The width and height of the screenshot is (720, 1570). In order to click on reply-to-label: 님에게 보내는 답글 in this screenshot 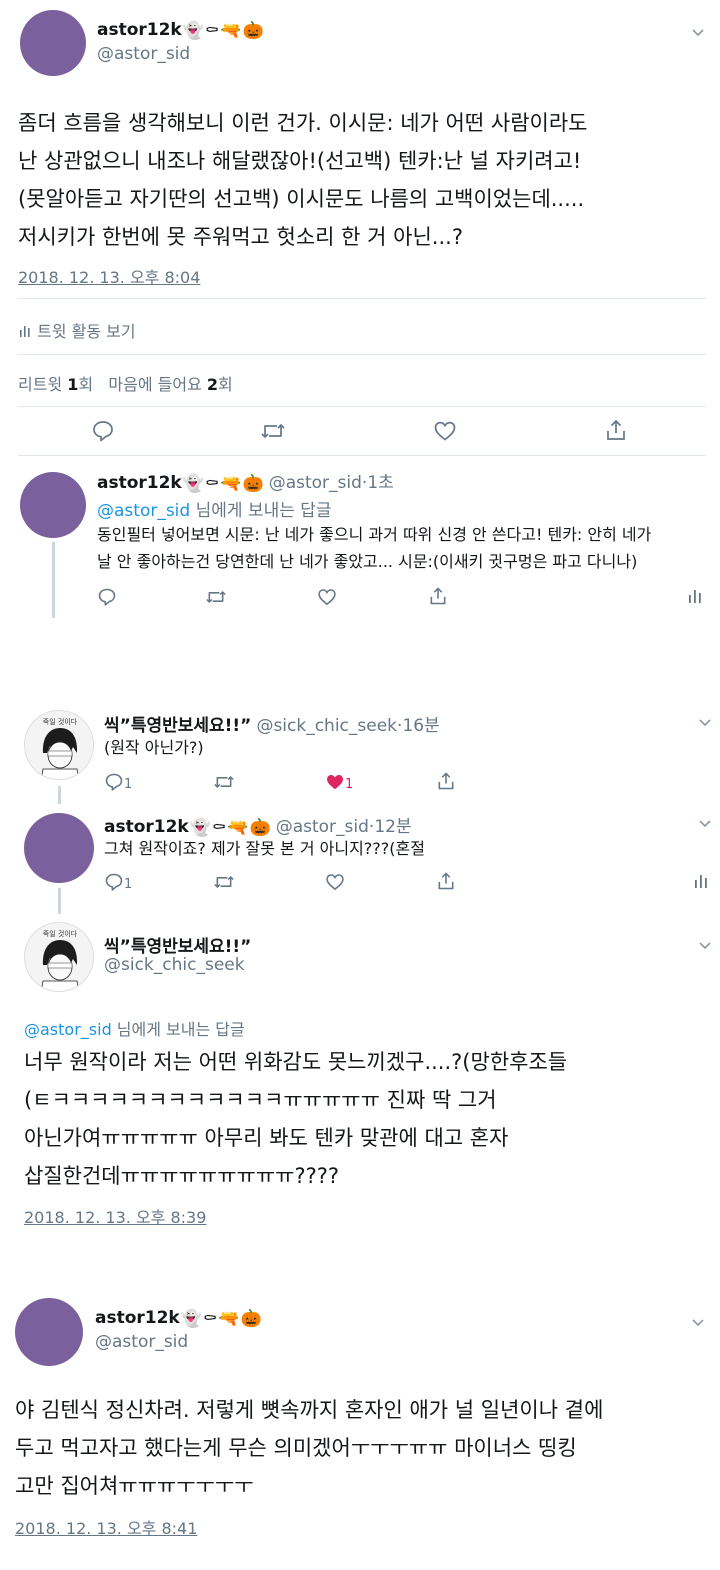, I will do `click(261, 511)`.